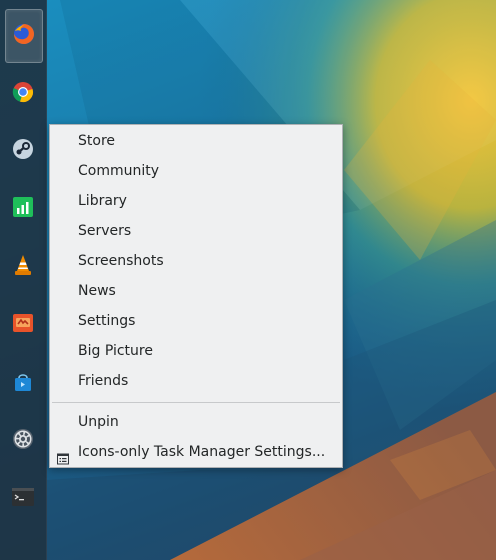 This screenshot has width=496, height=560. Describe the element at coordinates (196, 171) in the screenshot. I see `menu-item-community: Community` at that location.